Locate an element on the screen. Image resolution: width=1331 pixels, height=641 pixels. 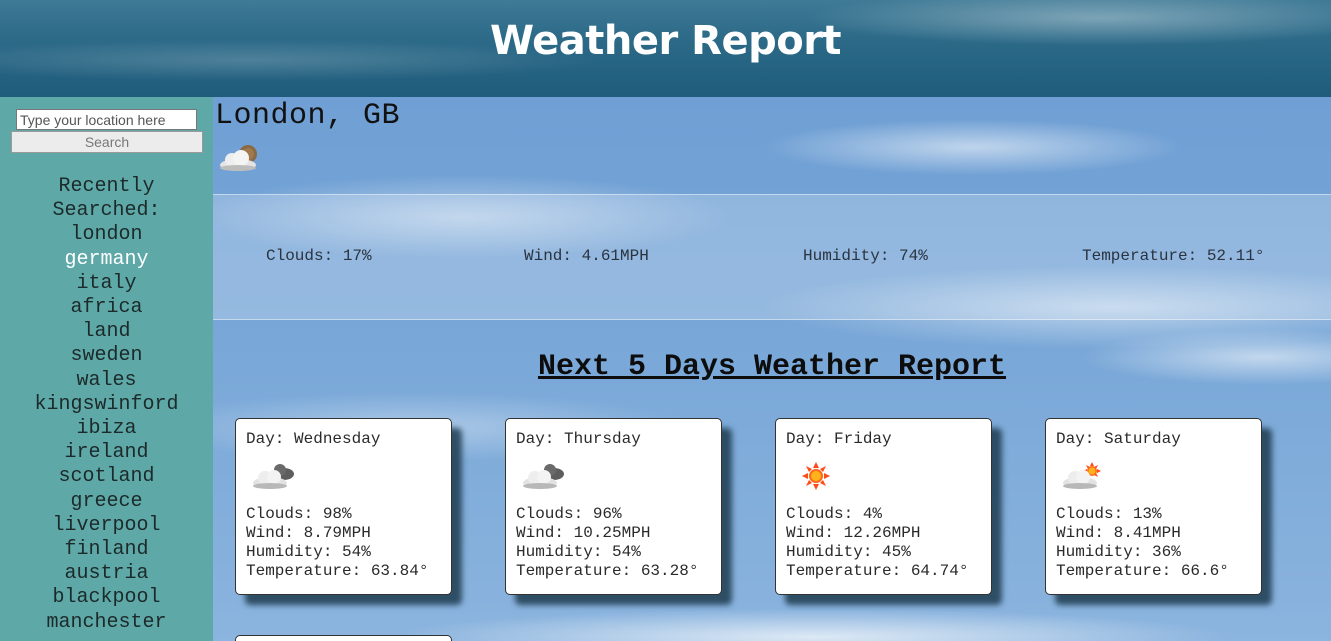
forecast-temperature: Temperature: 64.74° is located at coordinates (877, 571).